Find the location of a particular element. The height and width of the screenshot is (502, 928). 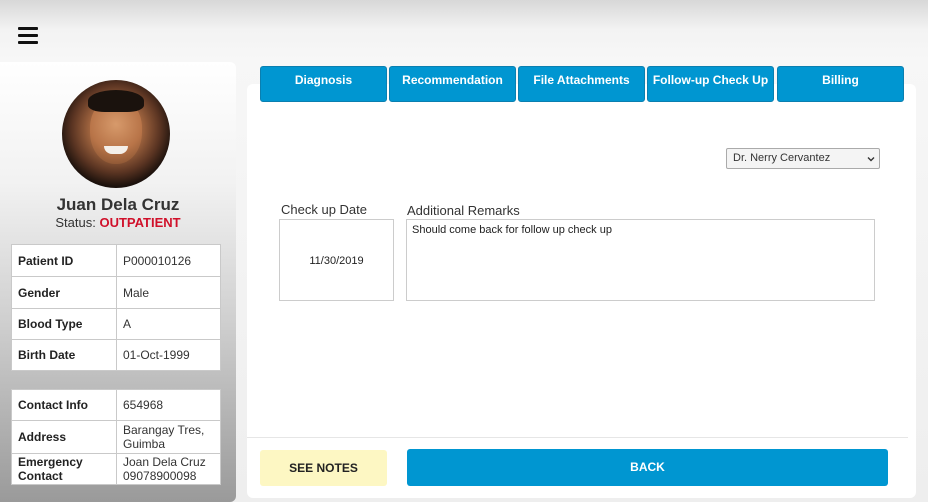

detail-value: 01-Oct-1999 is located at coordinates (168, 355).